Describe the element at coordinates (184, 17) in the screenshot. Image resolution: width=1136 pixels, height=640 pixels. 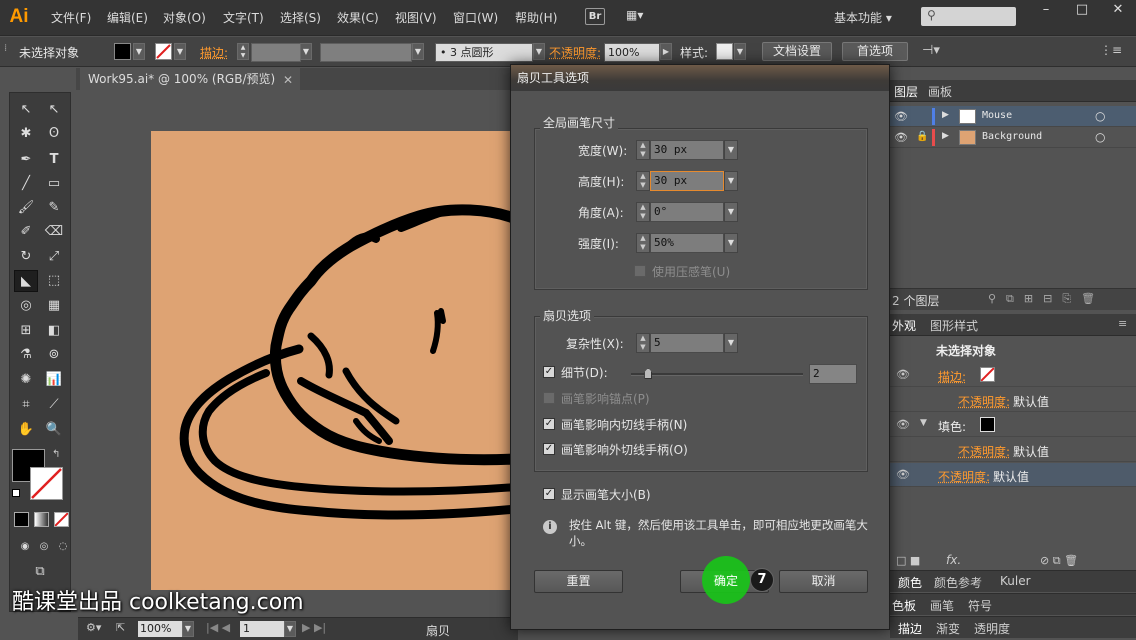
I see `menu-object: 对象(O)` at that location.